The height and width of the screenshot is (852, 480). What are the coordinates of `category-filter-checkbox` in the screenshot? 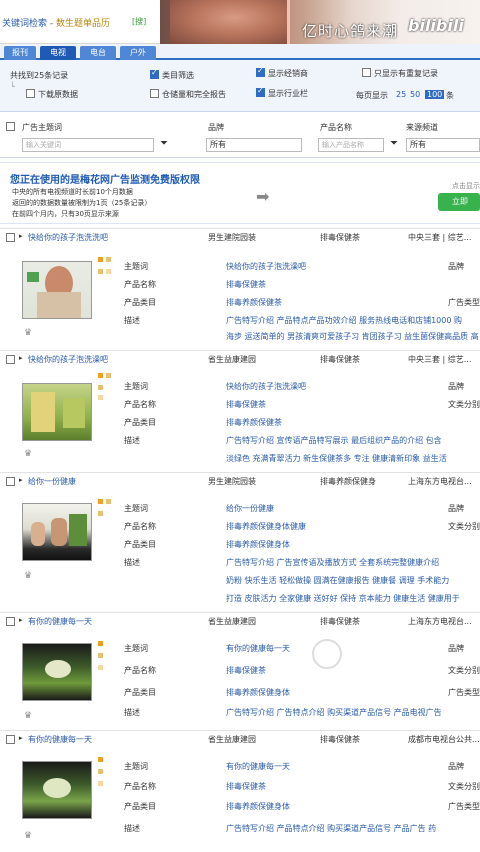 It's located at (154, 73).